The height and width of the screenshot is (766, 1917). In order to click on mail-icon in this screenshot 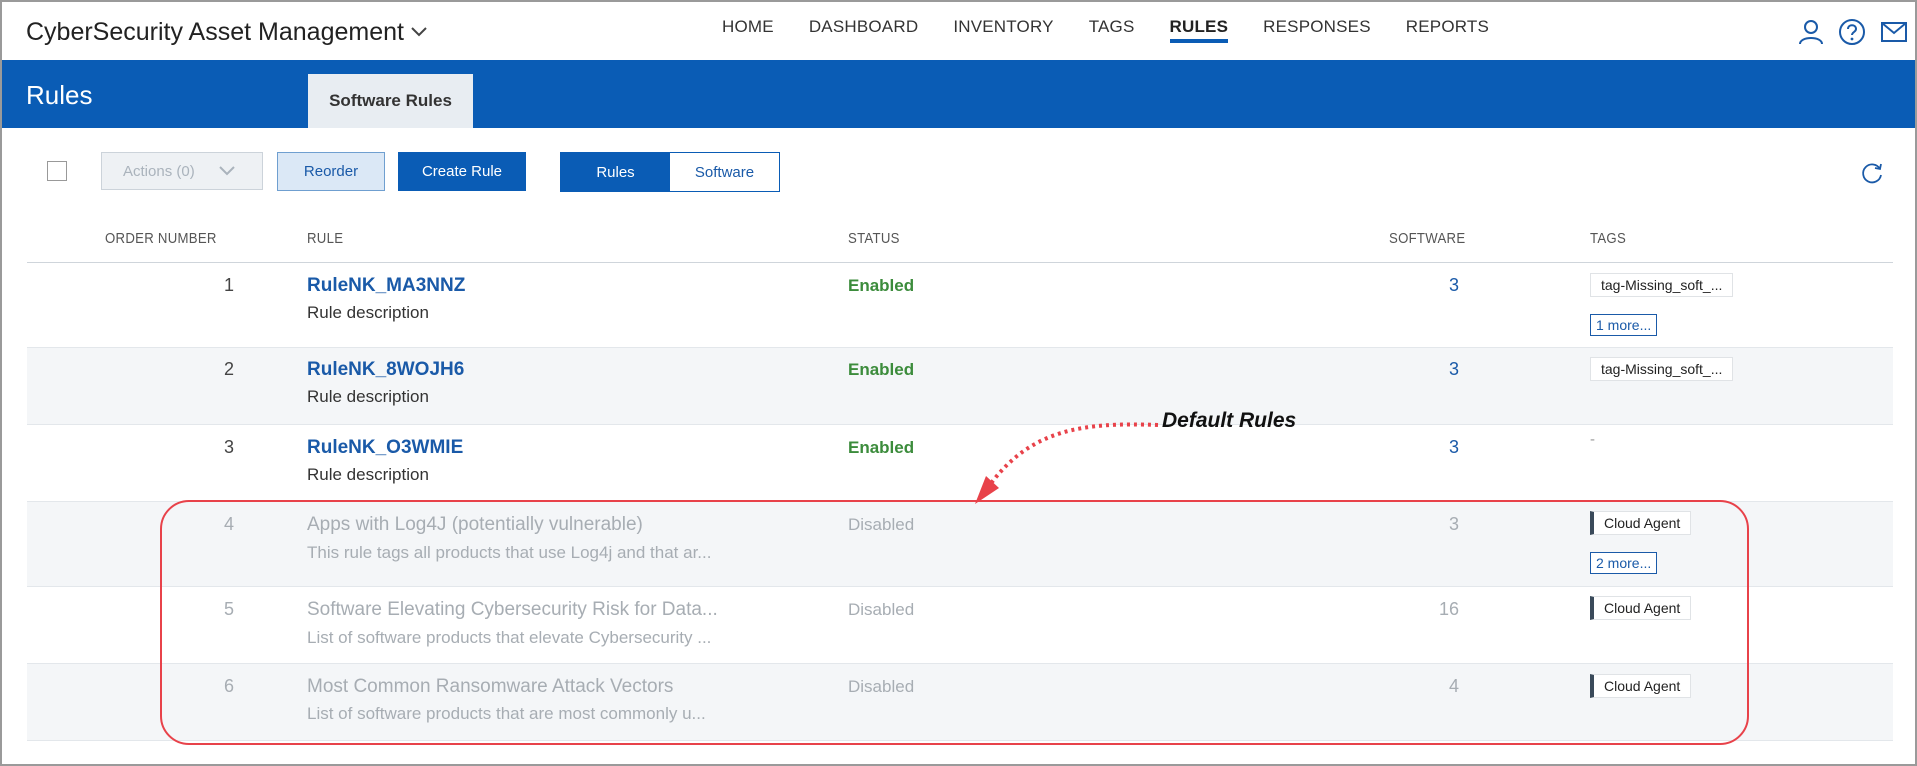, I will do `click(1894, 32)`.